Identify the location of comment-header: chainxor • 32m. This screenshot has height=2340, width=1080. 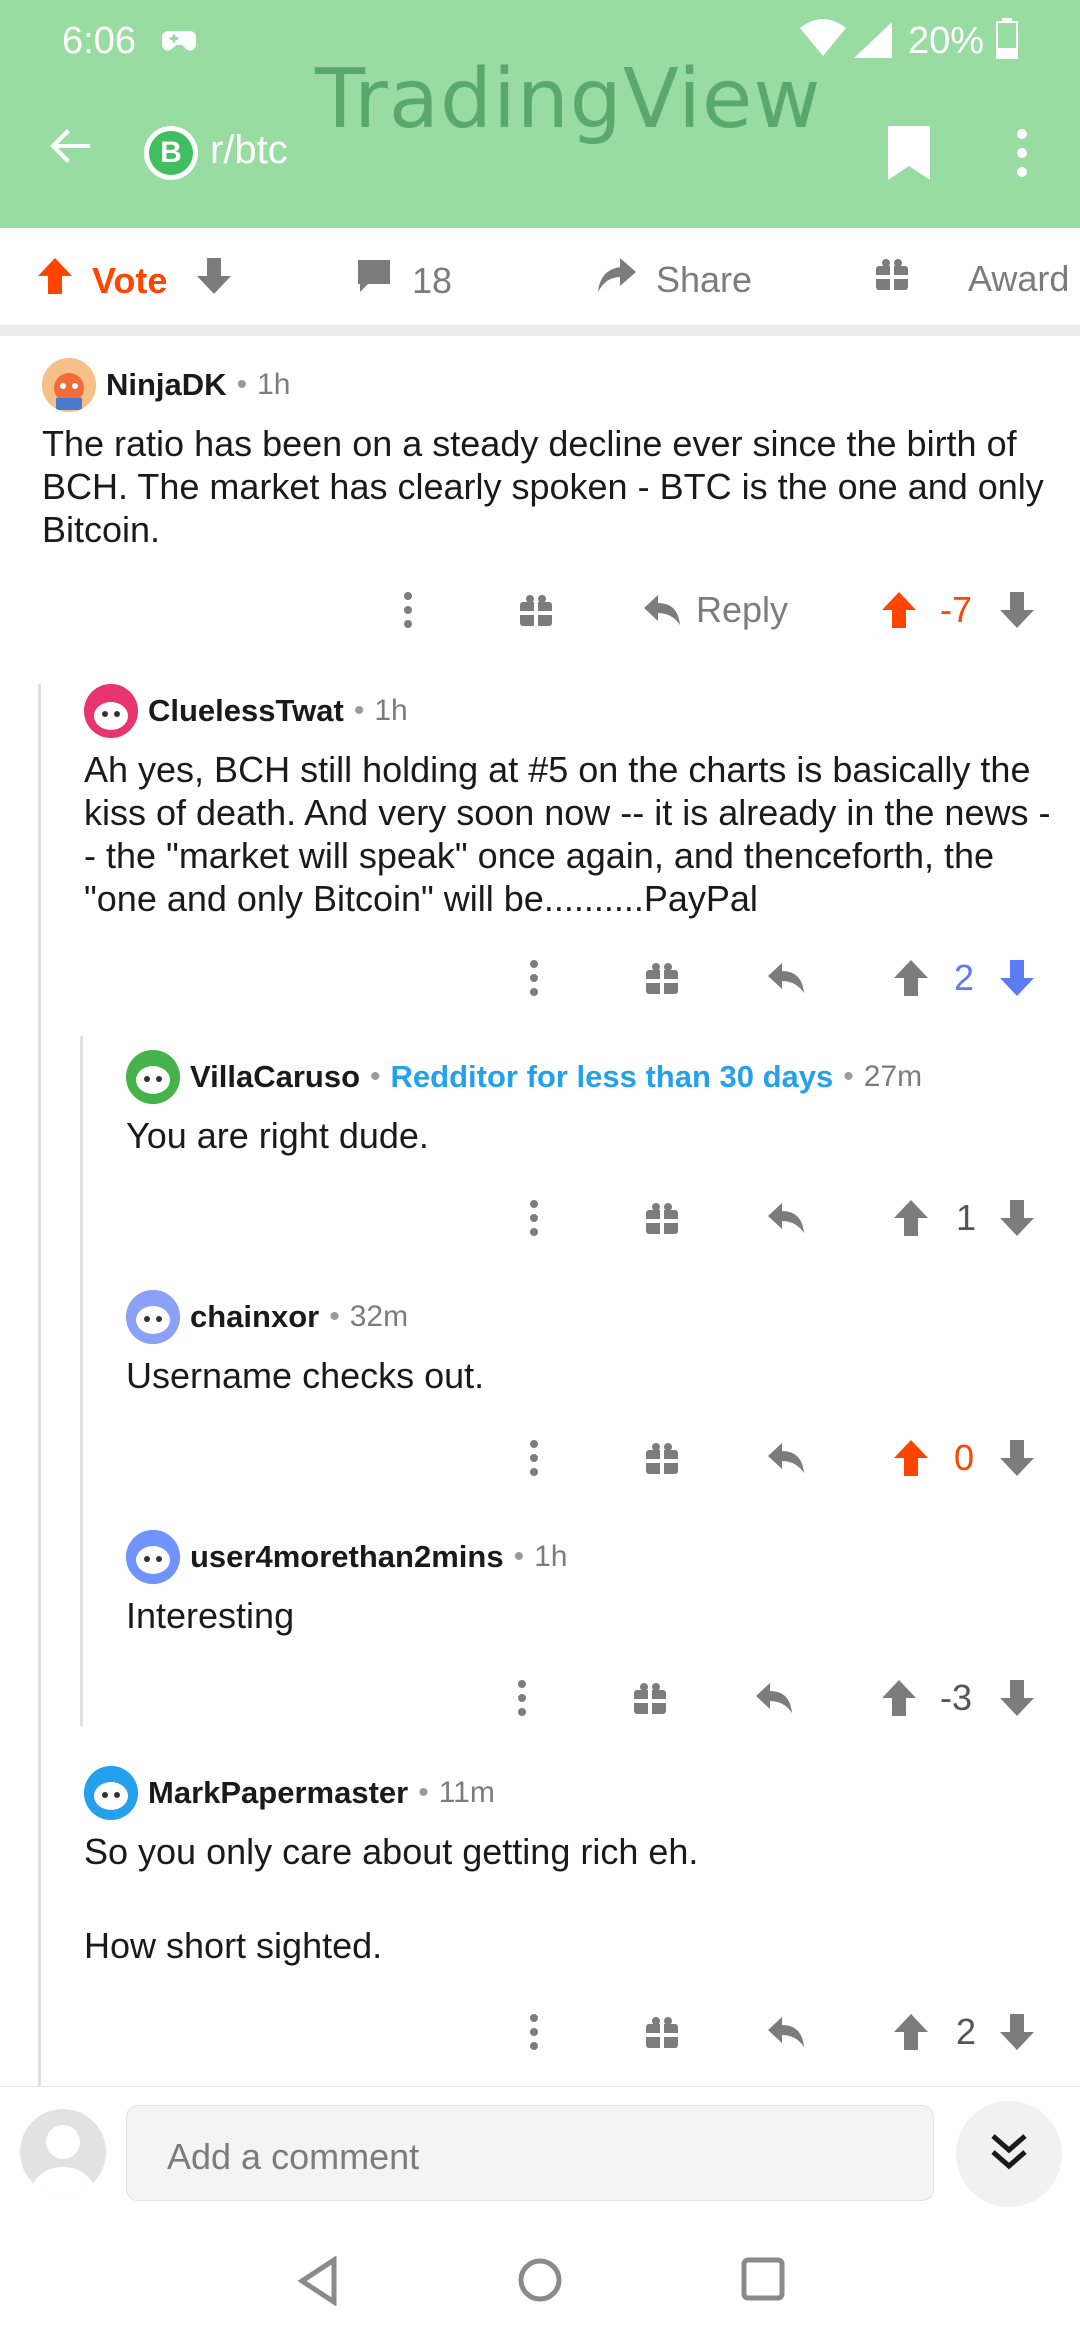
(267, 1317).